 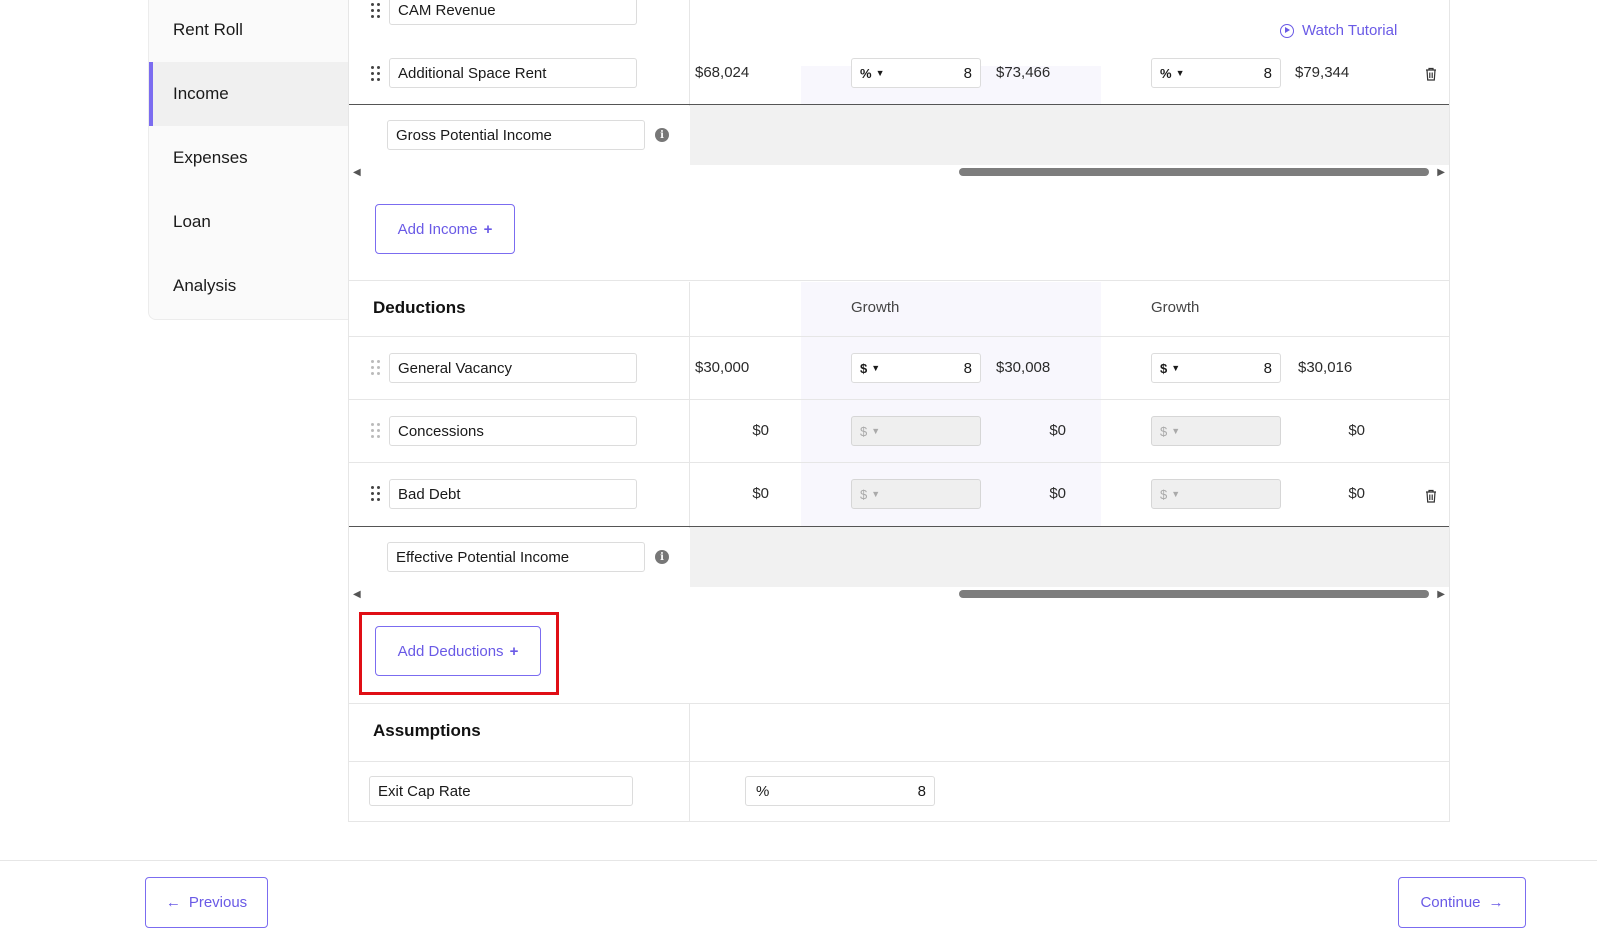 I want to click on previous-label: Previous, so click(x=218, y=902).